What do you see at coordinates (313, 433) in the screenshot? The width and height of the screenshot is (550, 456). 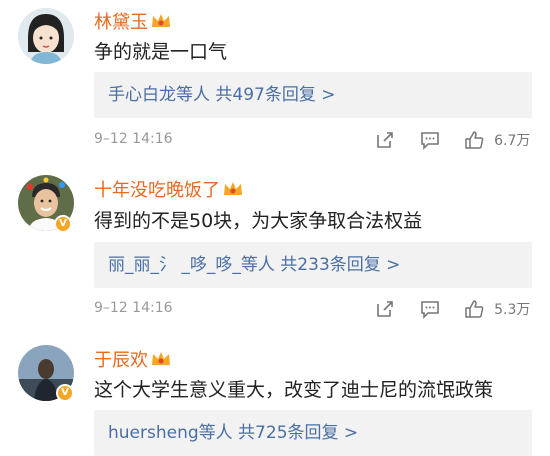 I see `replies-link: huersheng等人 共725条回复 >` at bounding box center [313, 433].